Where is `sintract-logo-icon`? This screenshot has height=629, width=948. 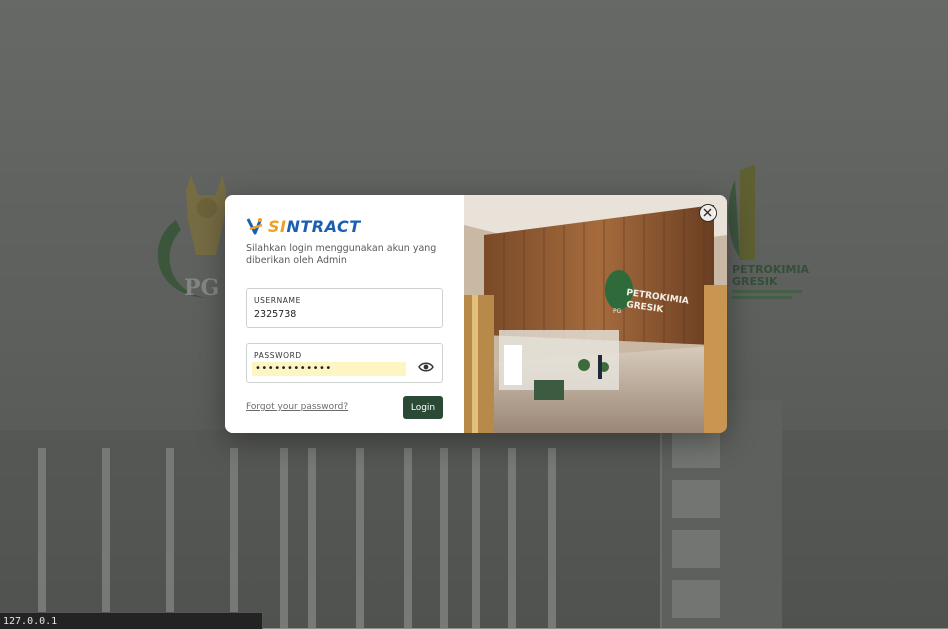
sintract-logo-icon is located at coordinates (254, 226).